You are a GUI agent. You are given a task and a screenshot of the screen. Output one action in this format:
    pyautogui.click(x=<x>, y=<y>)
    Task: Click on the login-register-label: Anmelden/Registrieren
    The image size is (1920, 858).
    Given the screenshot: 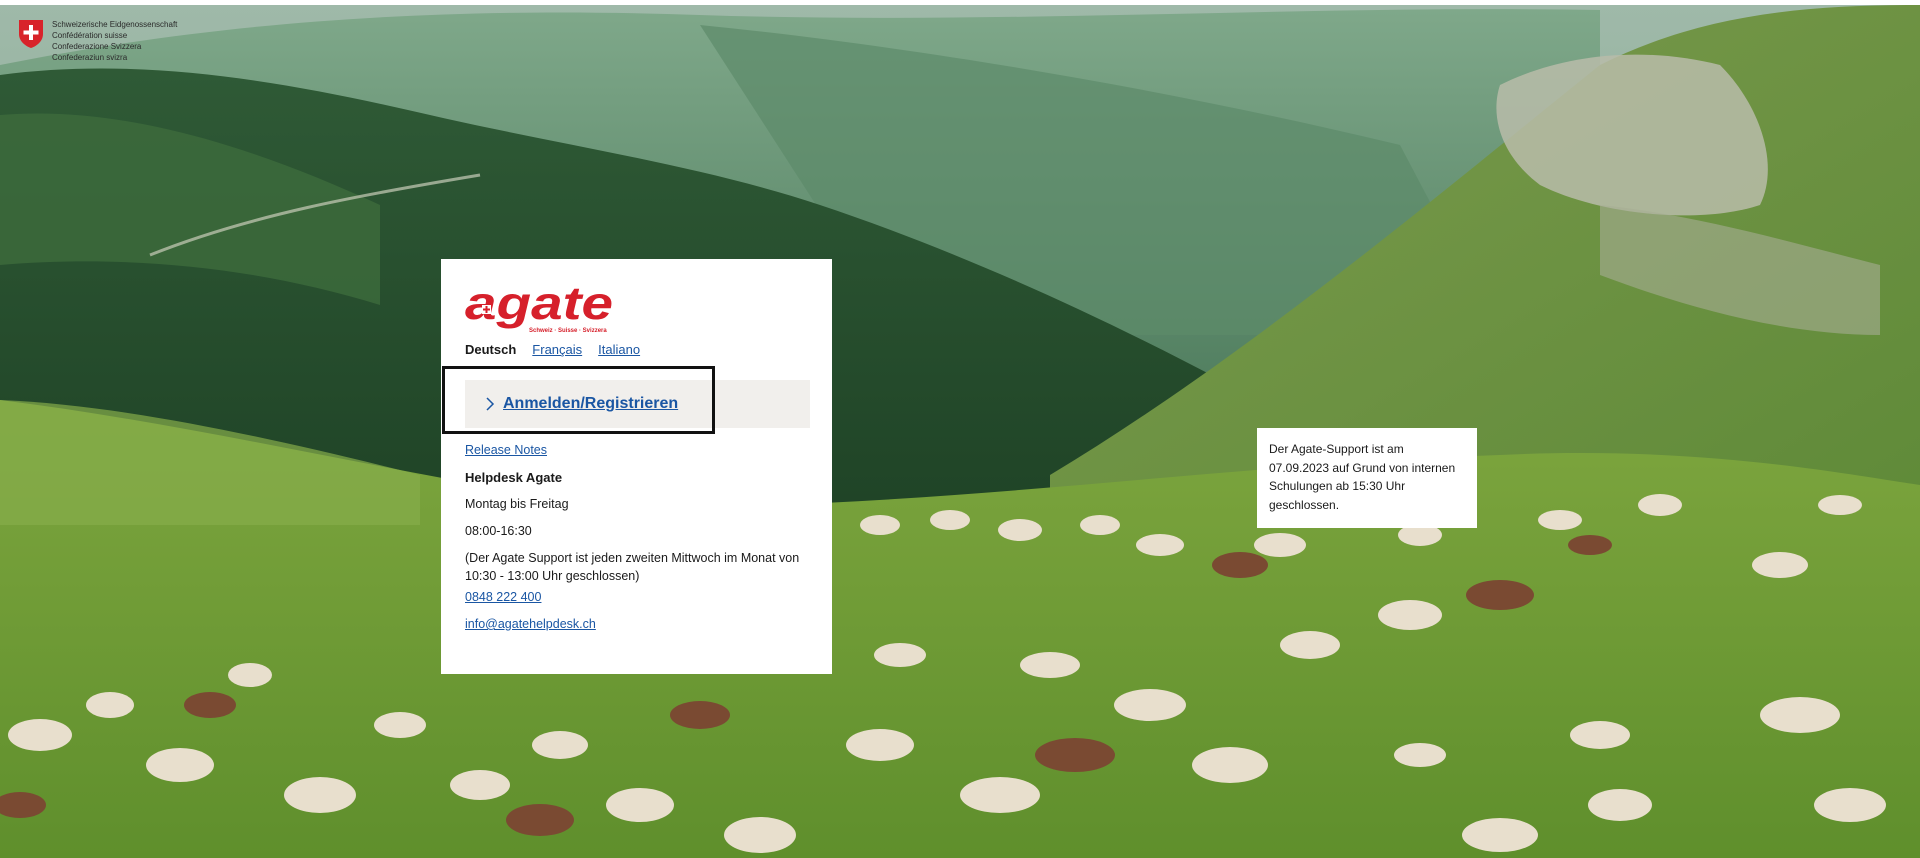 What is the action you would take?
    pyautogui.click(x=591, y=403)
    